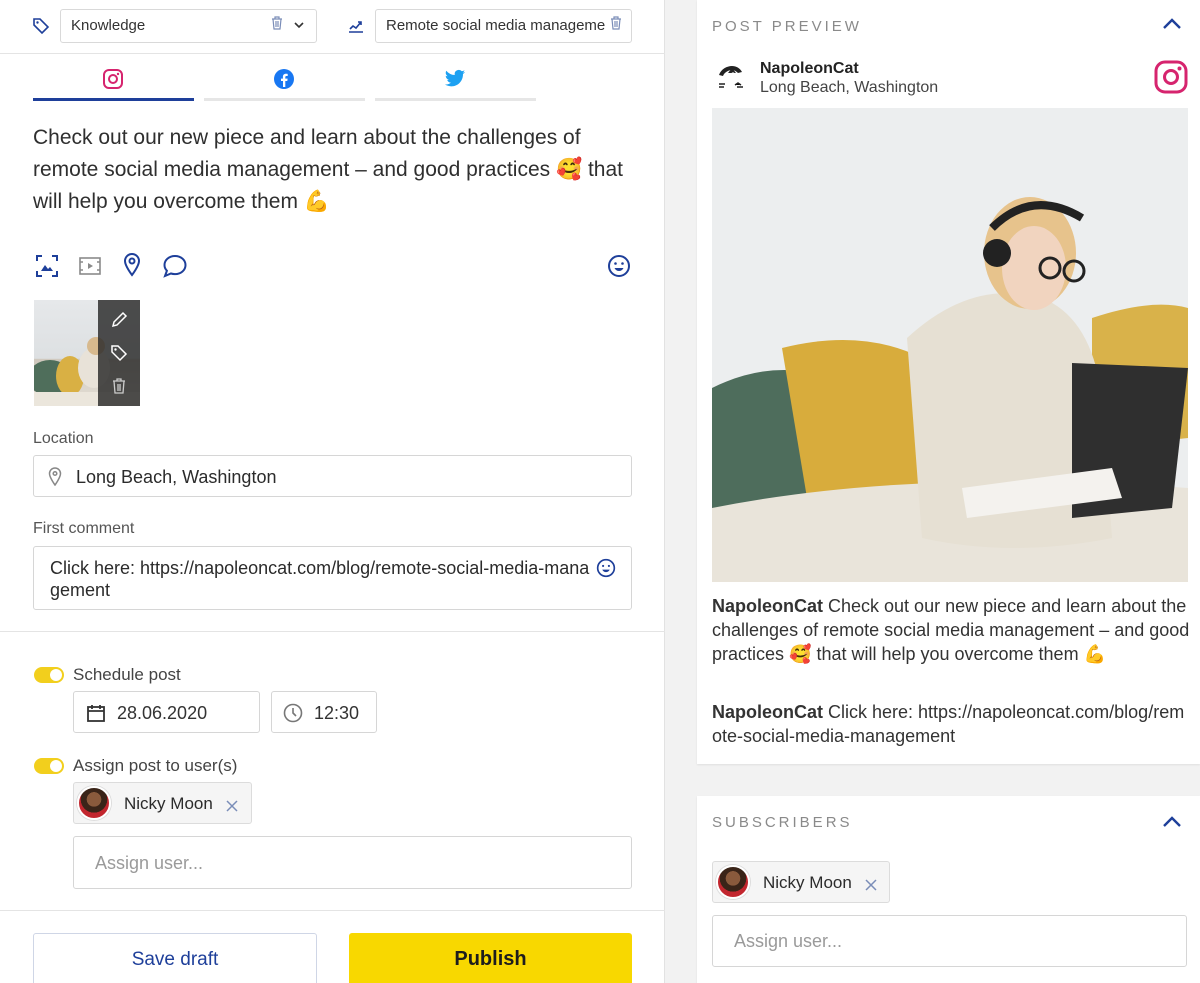 This screenshot has height=983, width=1200. I want to click on location-field: Long Beach, Washington, so click(332, 476).